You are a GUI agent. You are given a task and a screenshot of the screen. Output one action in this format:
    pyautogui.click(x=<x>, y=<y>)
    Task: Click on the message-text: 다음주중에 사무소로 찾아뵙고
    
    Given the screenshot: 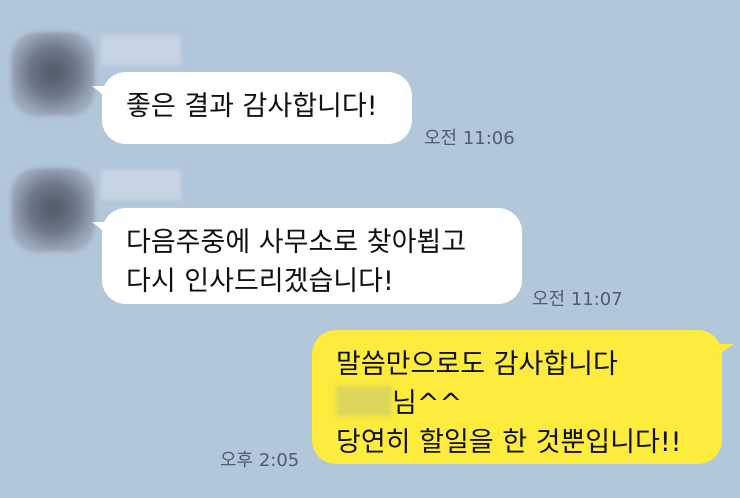 What is the action you would take?
    pyautogui.click(x=296, y=242)
    